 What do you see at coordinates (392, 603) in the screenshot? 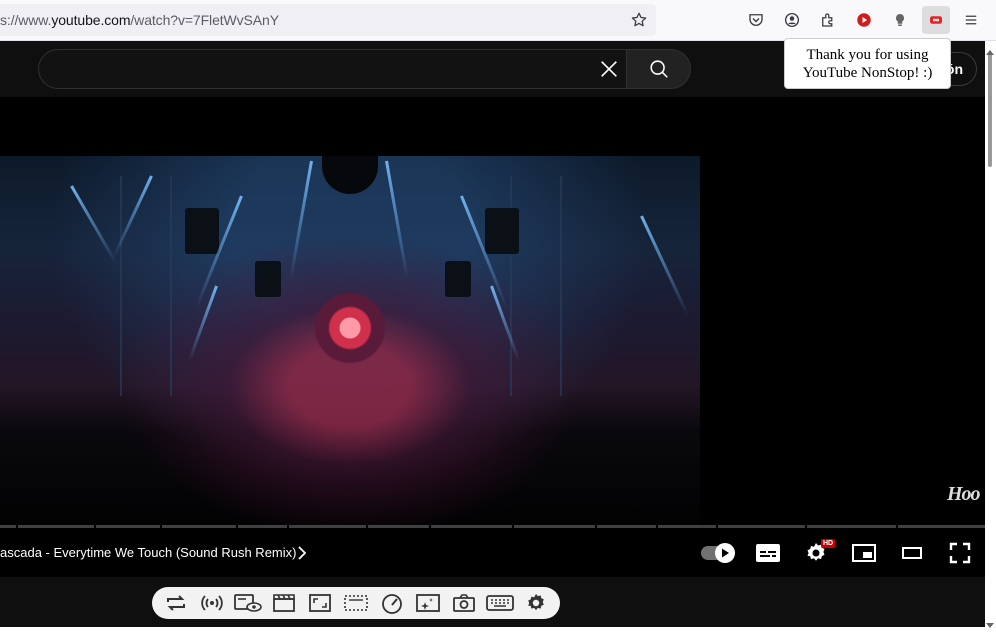
I see `speed-gauge-icon` at bounding box center [392, 603].